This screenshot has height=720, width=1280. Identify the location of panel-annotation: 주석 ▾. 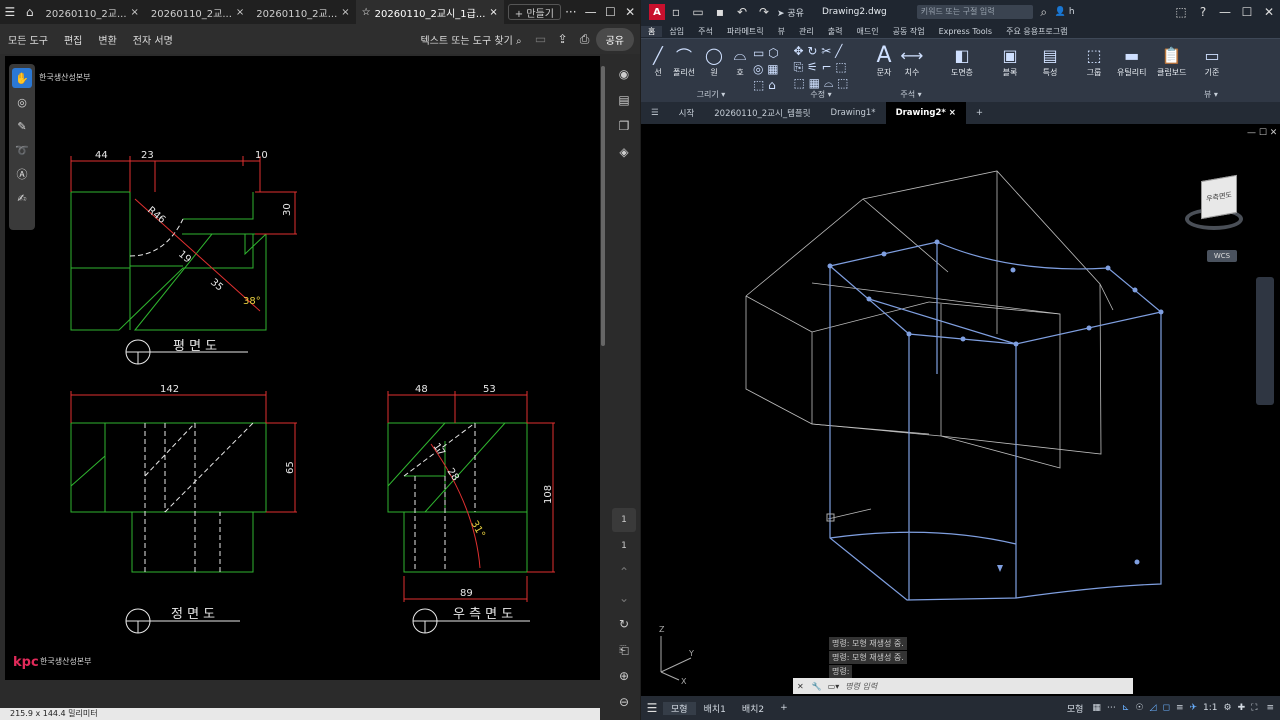
(911, 94).